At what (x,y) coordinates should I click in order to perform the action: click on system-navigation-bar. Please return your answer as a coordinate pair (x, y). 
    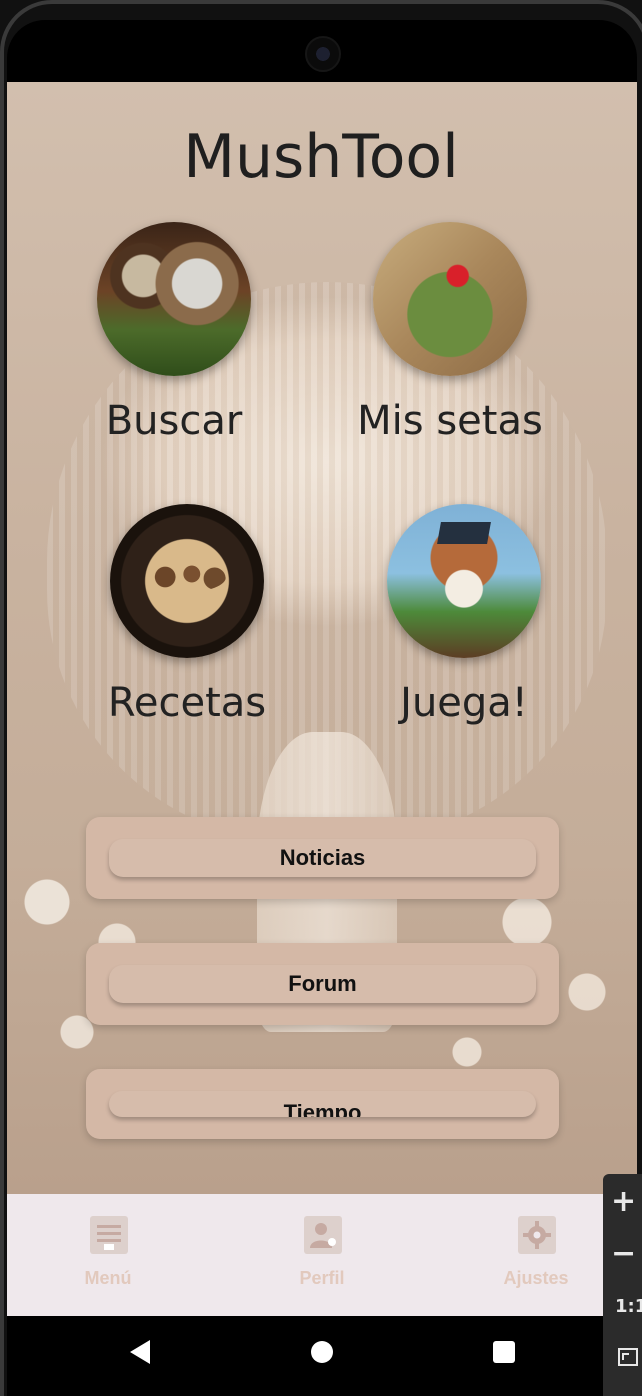
    Looking at the image, I should click on (322, 1356).